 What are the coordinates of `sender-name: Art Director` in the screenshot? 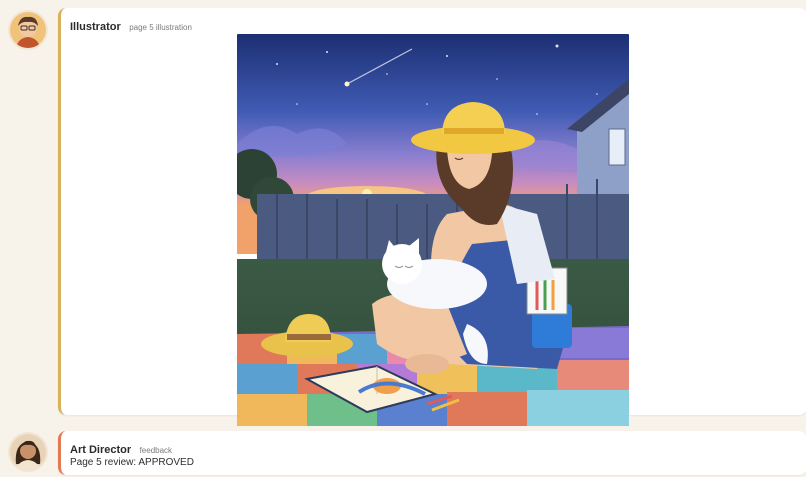 It's located at (101, 450).